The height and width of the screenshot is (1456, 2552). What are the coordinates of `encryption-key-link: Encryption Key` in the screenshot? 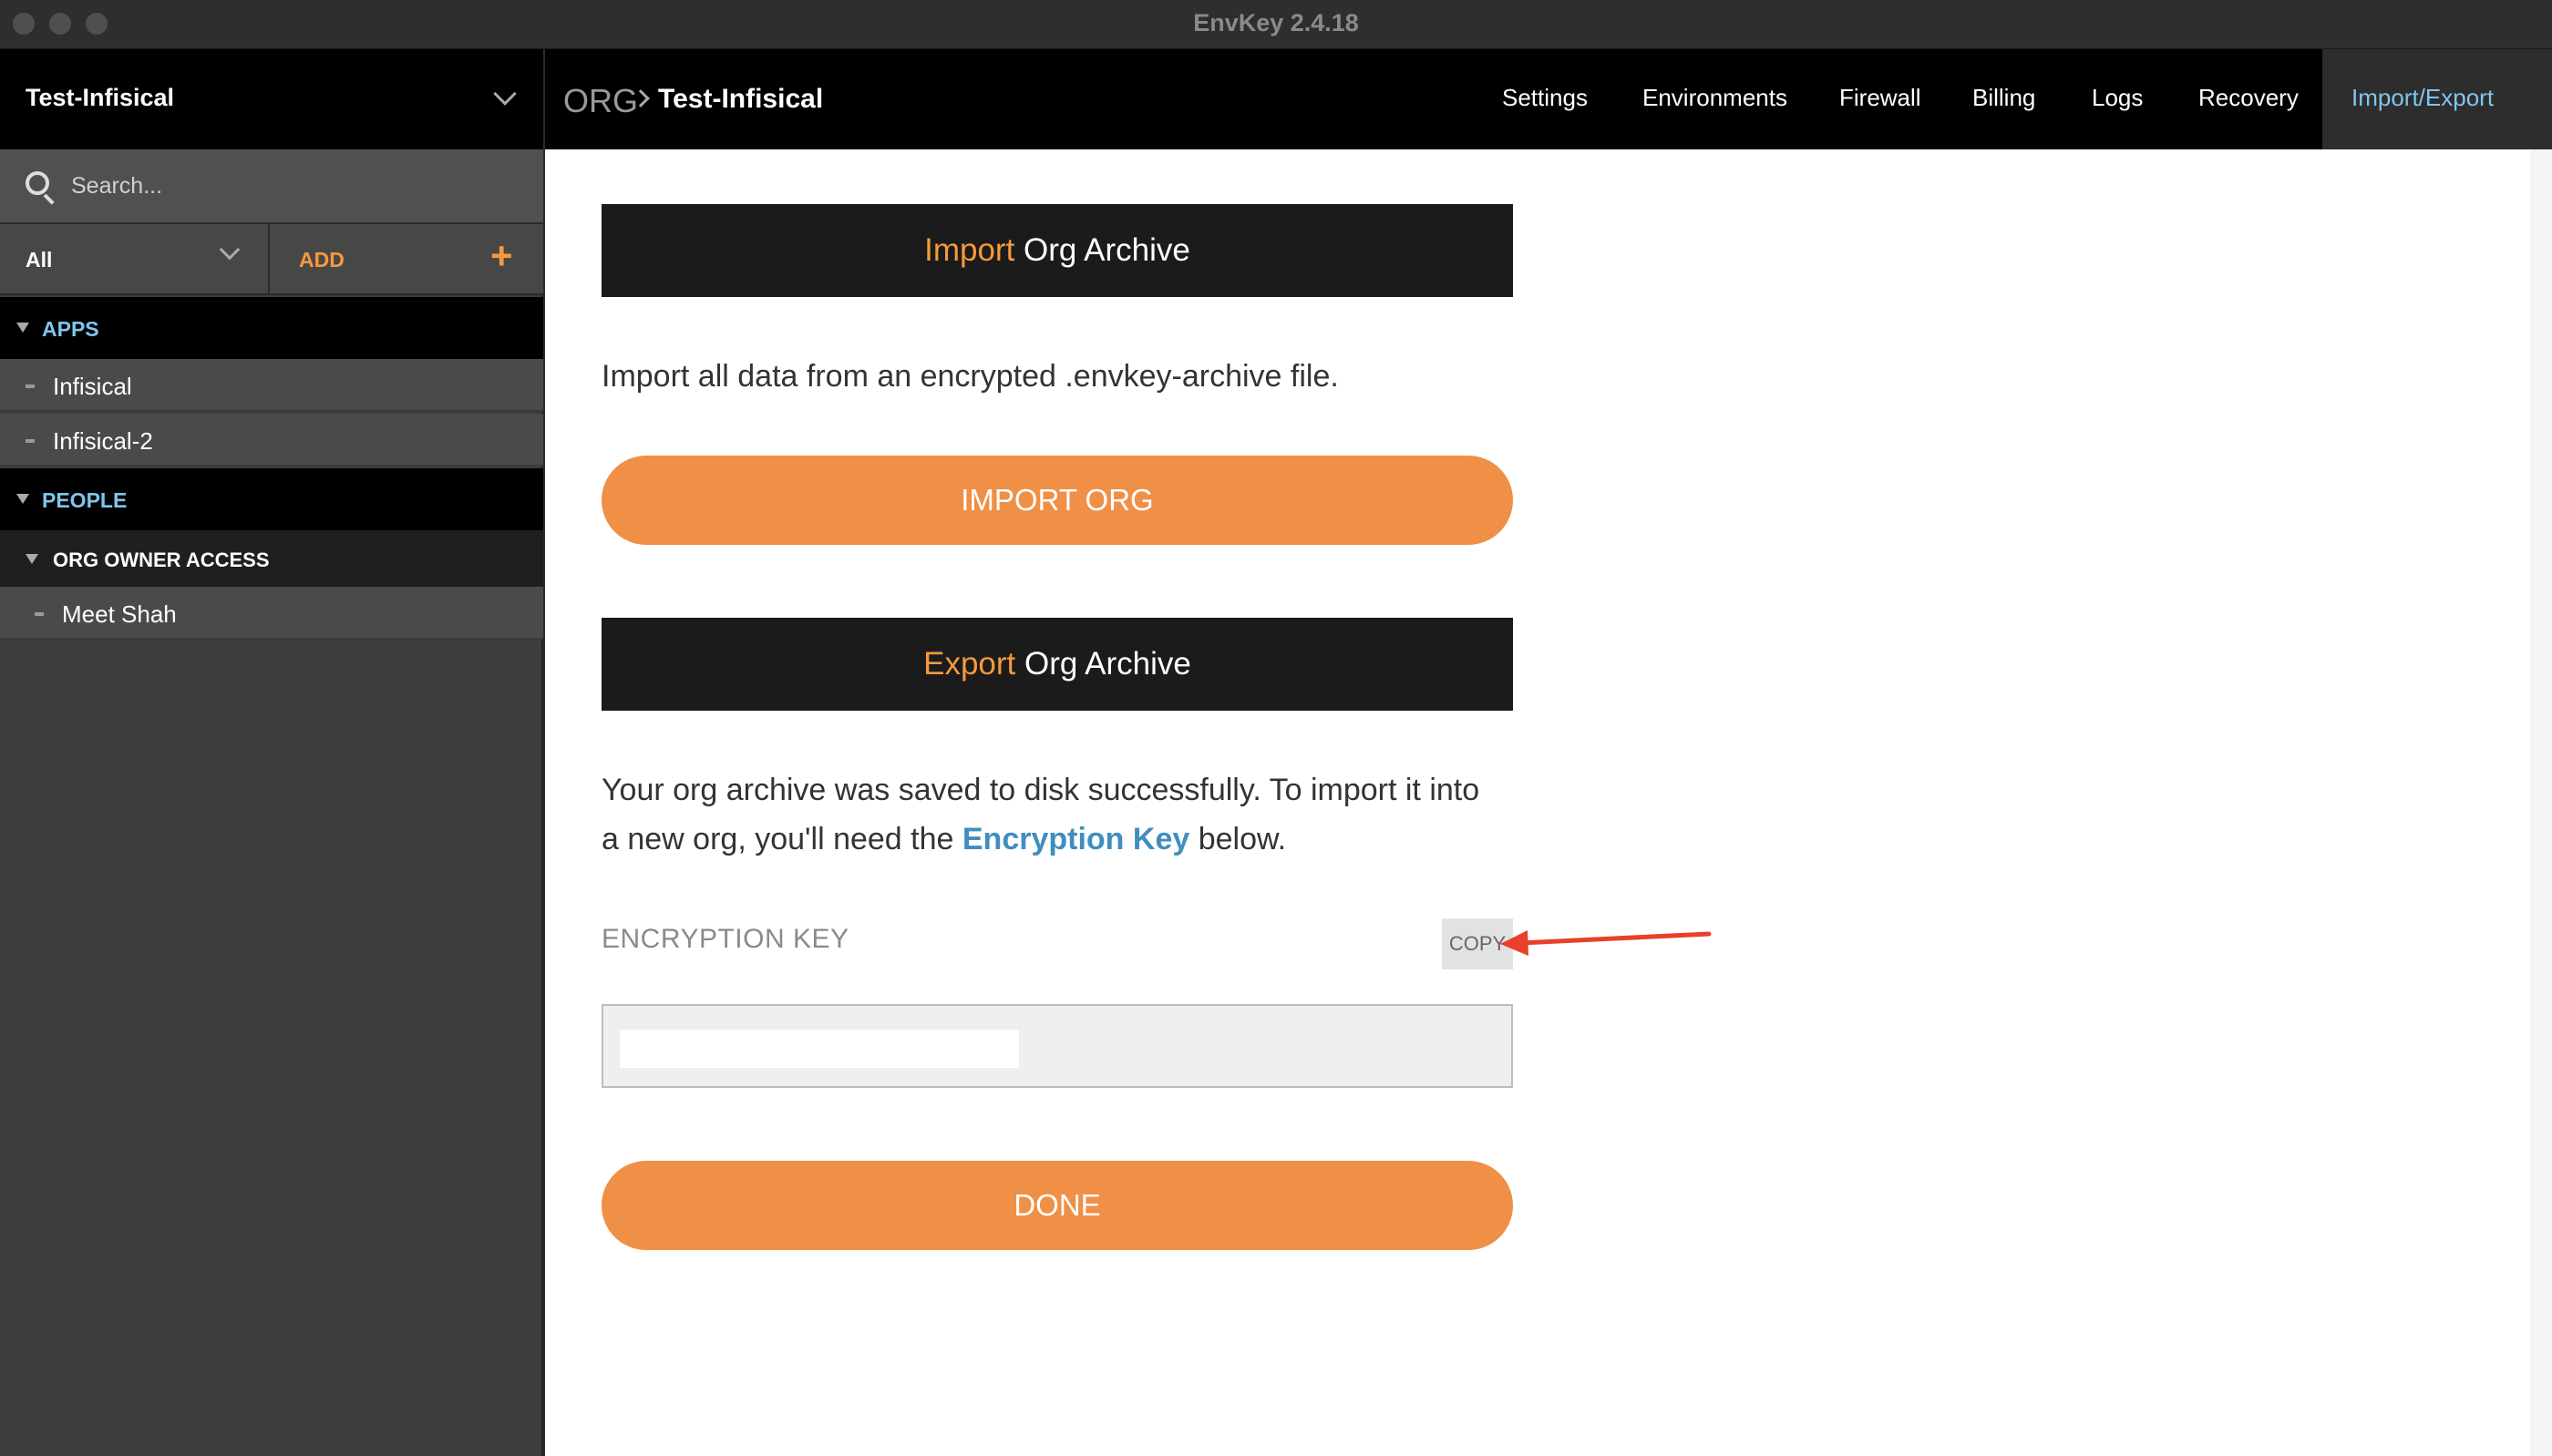 It's located at (1076, 839).